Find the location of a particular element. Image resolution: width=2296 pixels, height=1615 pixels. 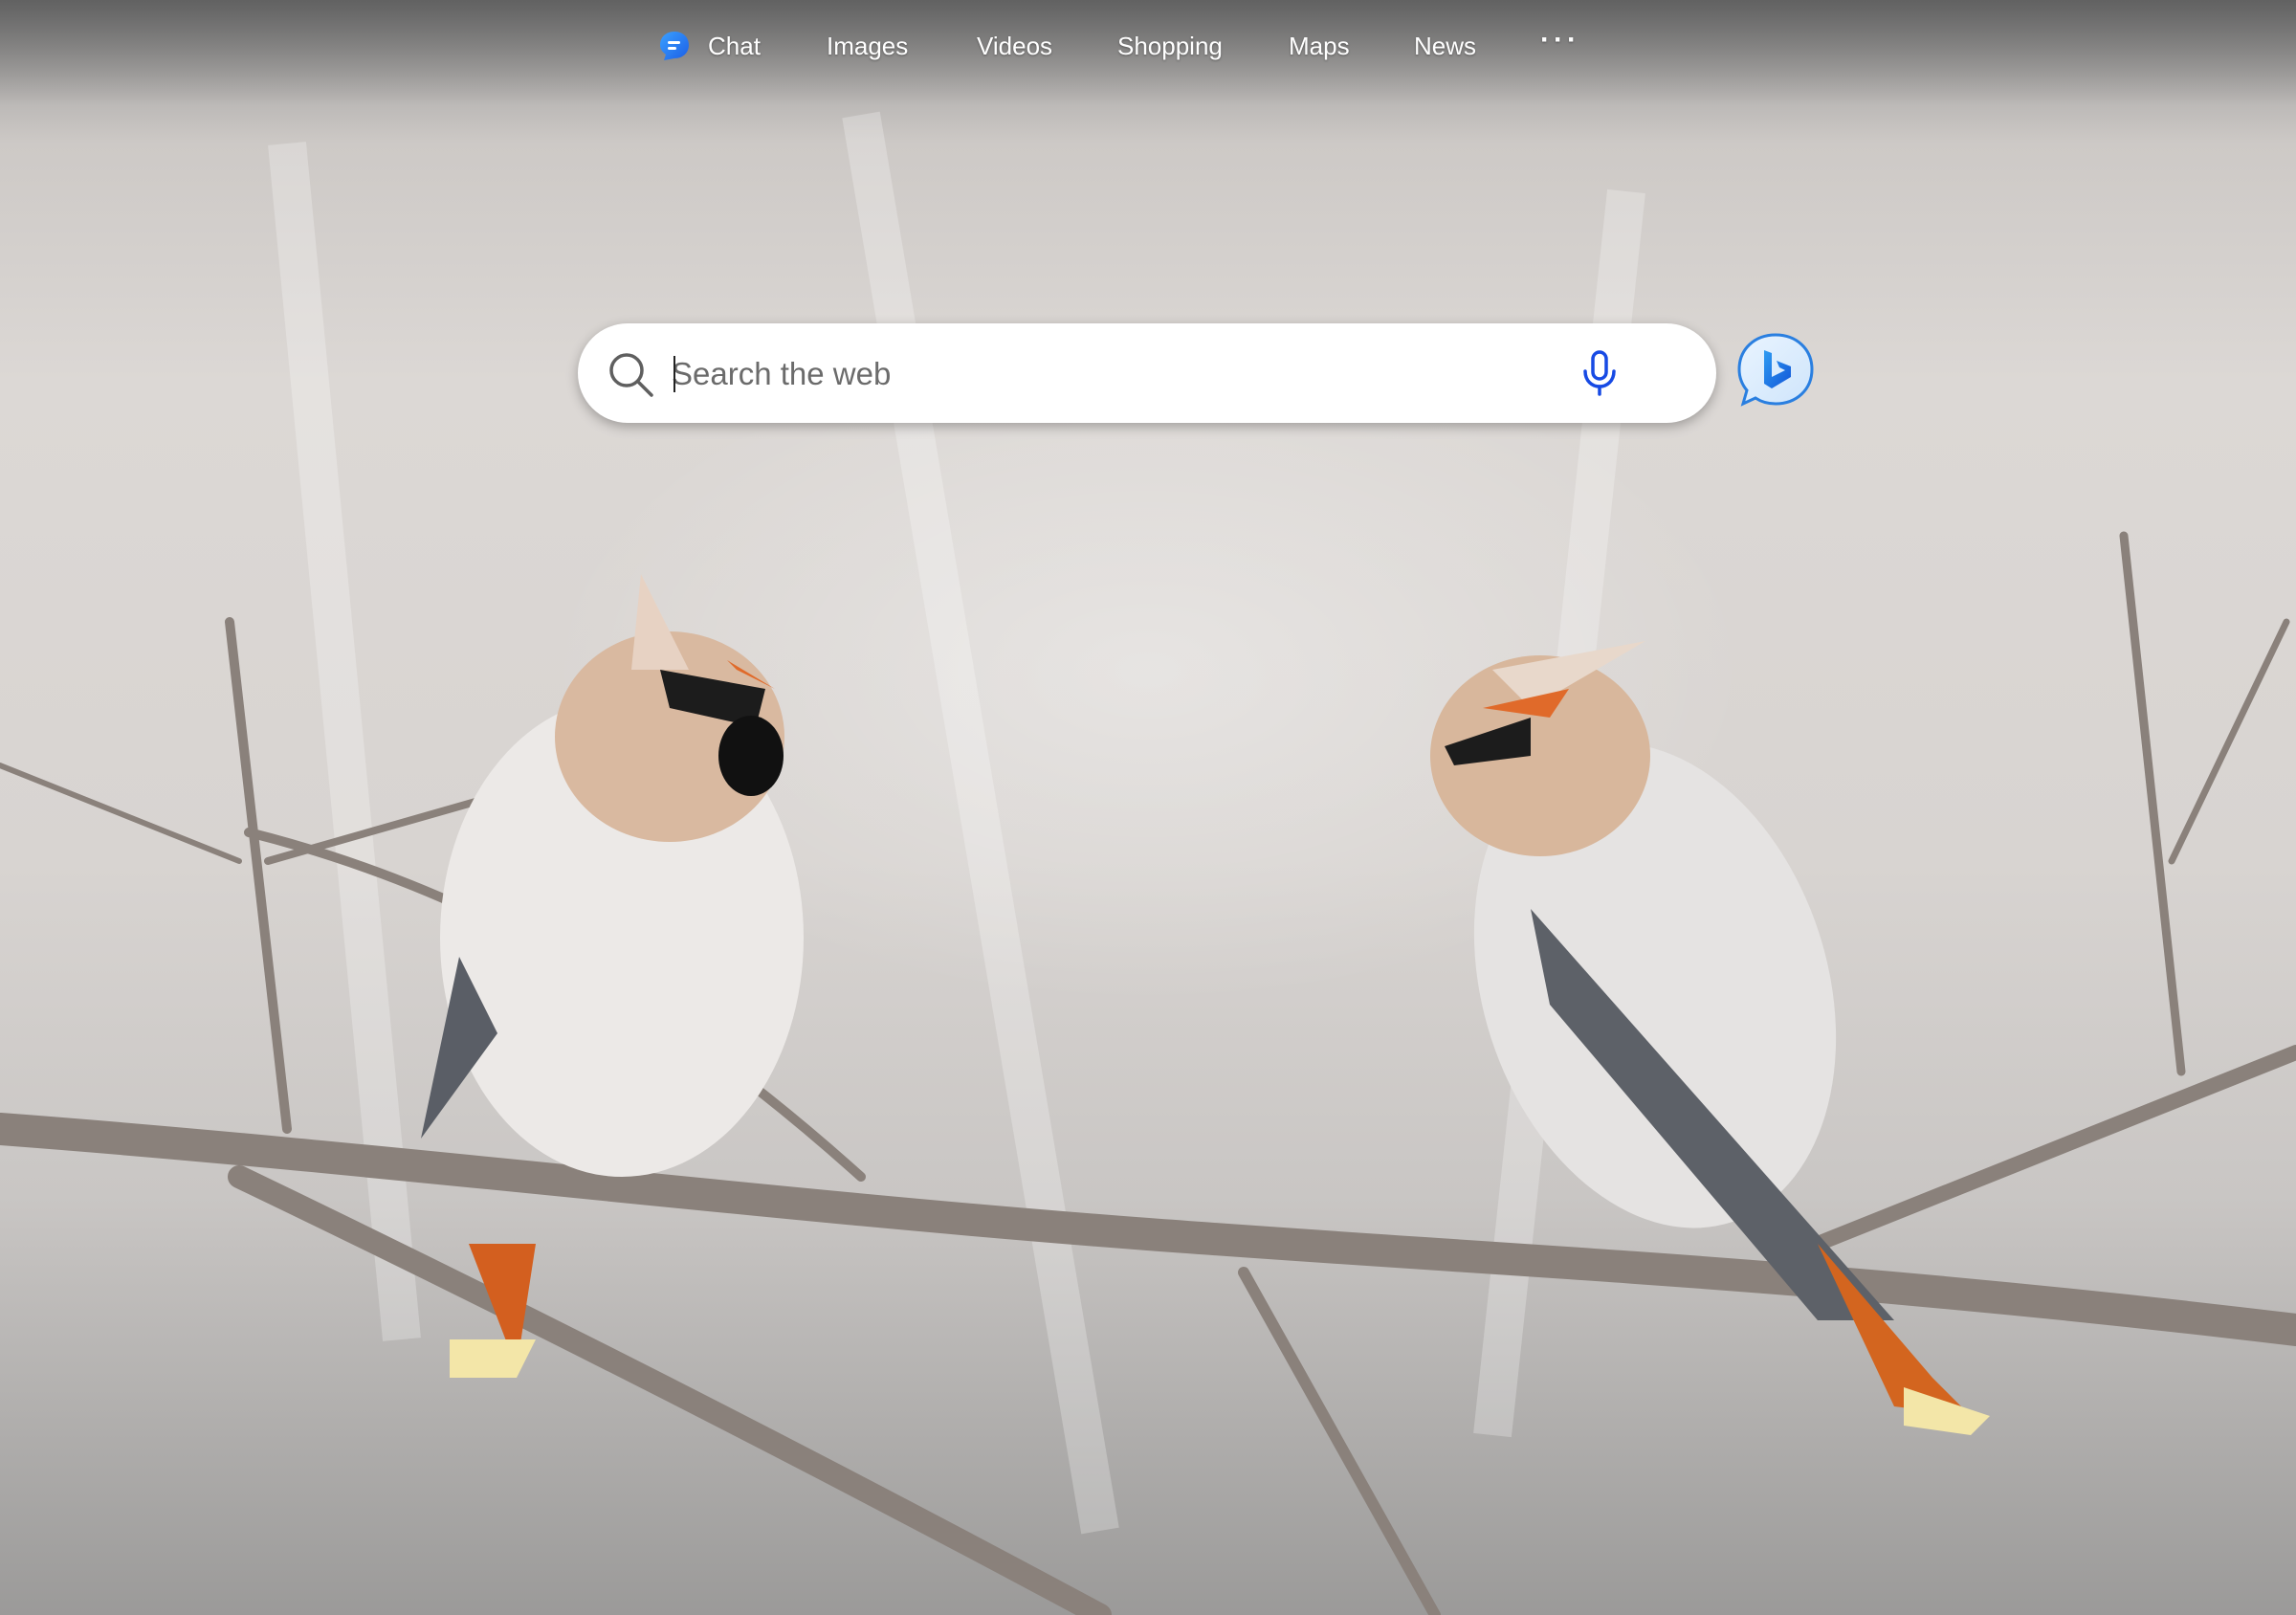

nav-maps: Maps is located at coordinates (1319, 46).